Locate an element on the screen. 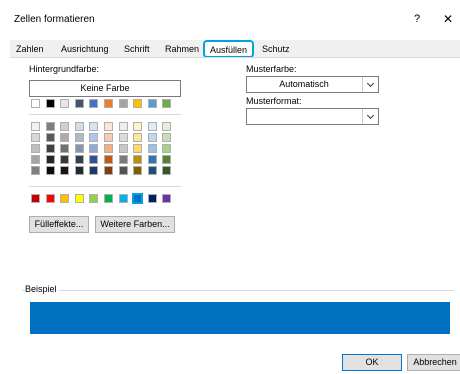  pattern-color-select: Automatisch is located at coordinates (312, 84).